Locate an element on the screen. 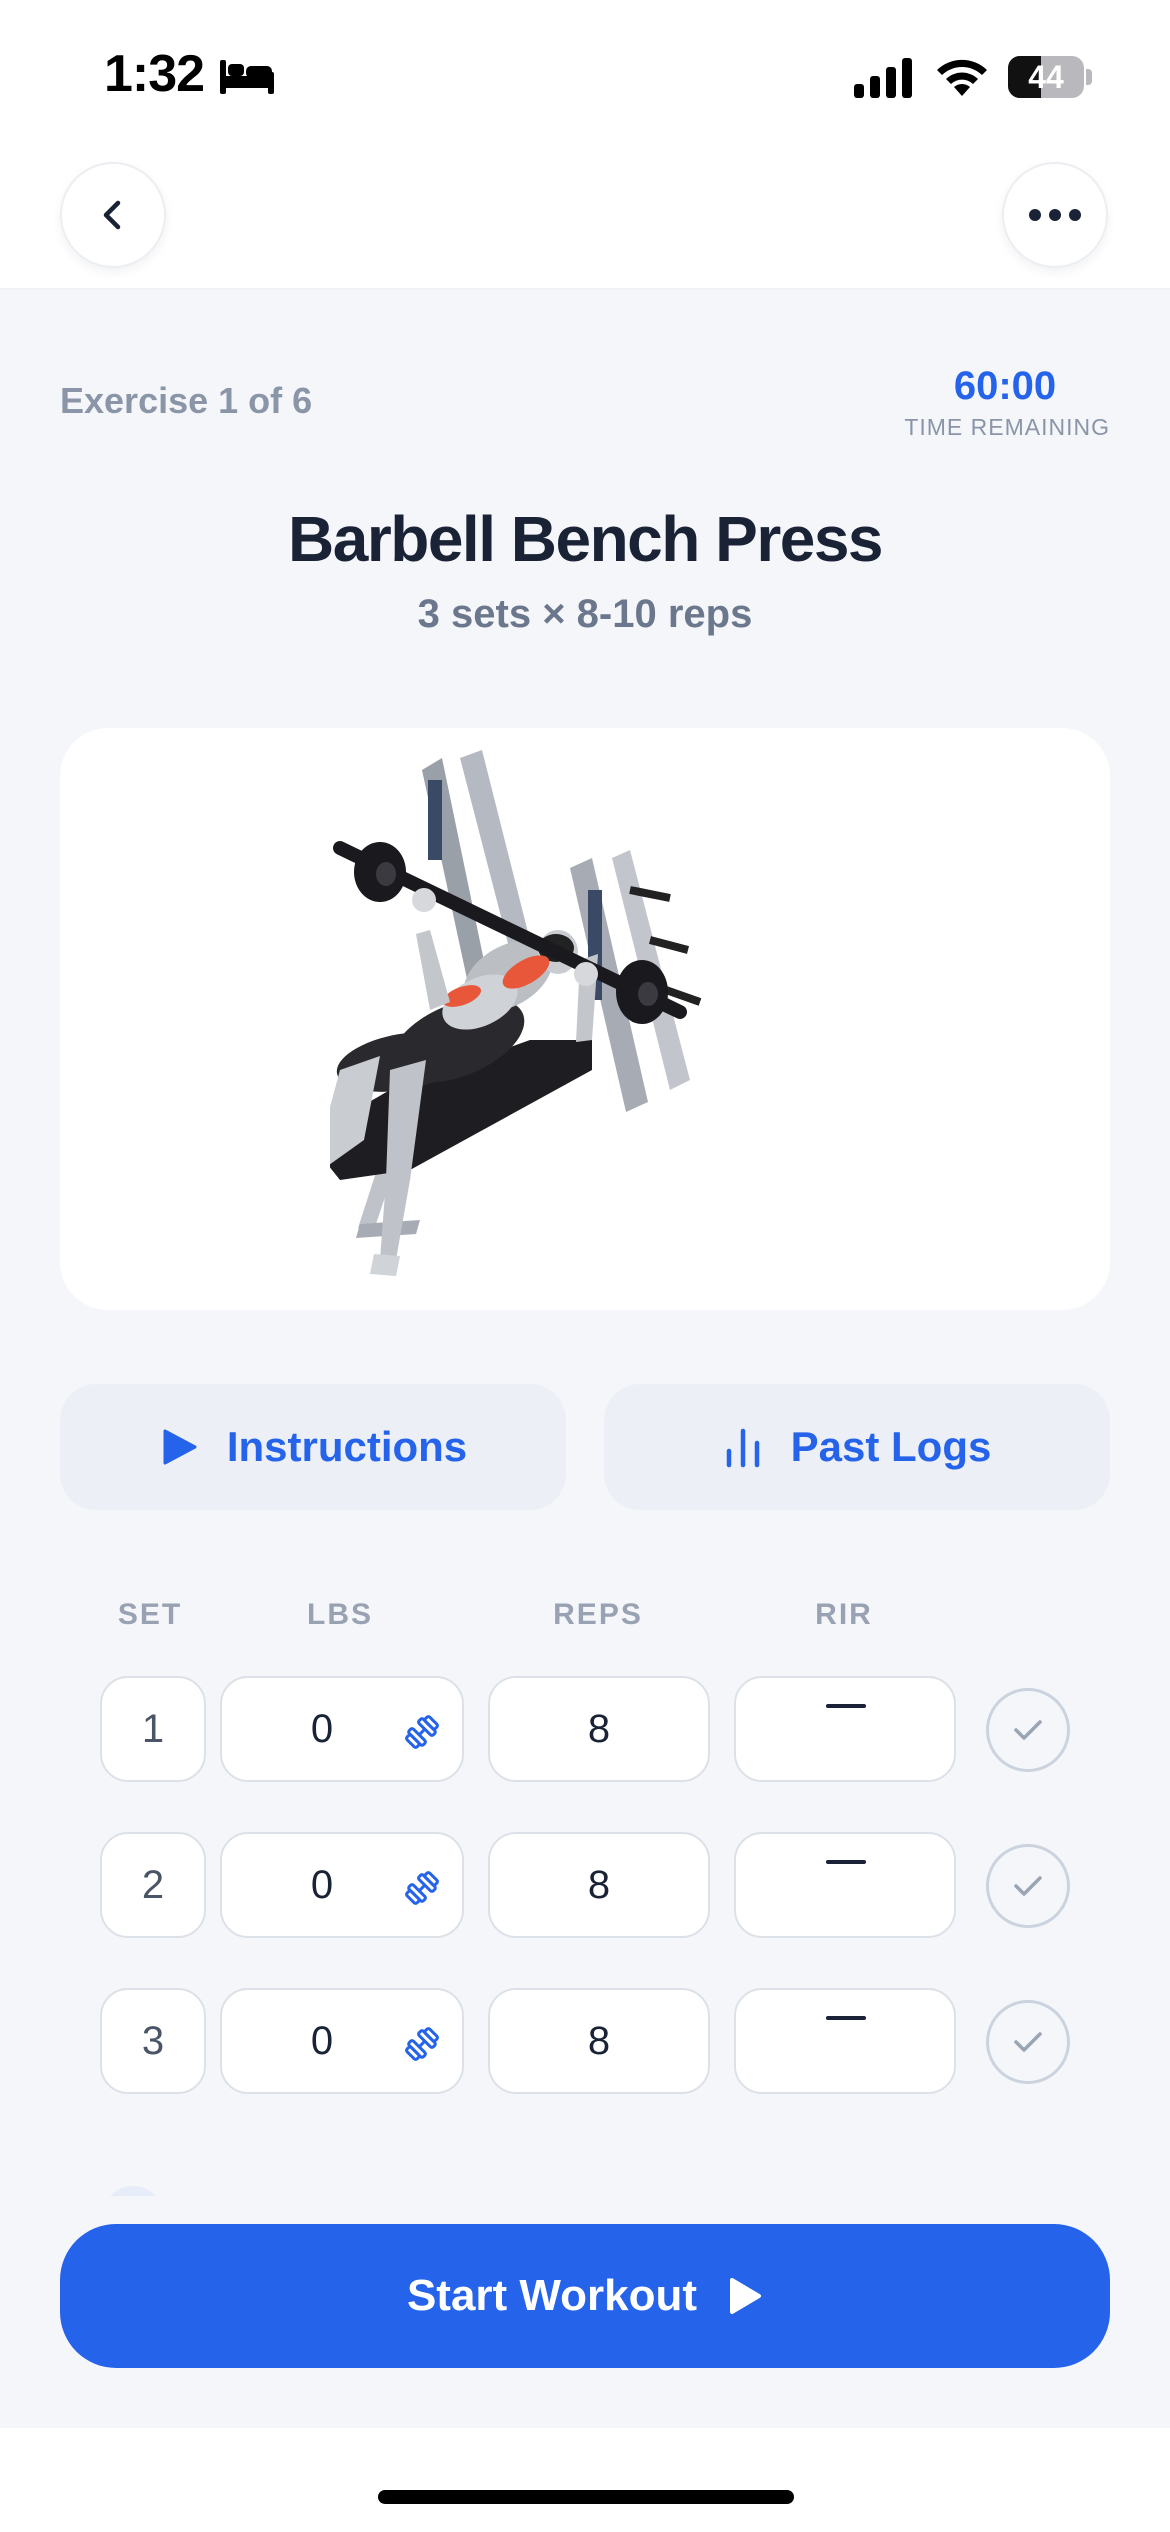 The image size is (1170, 2532). bed-icon is located at coordinates (247, 77).